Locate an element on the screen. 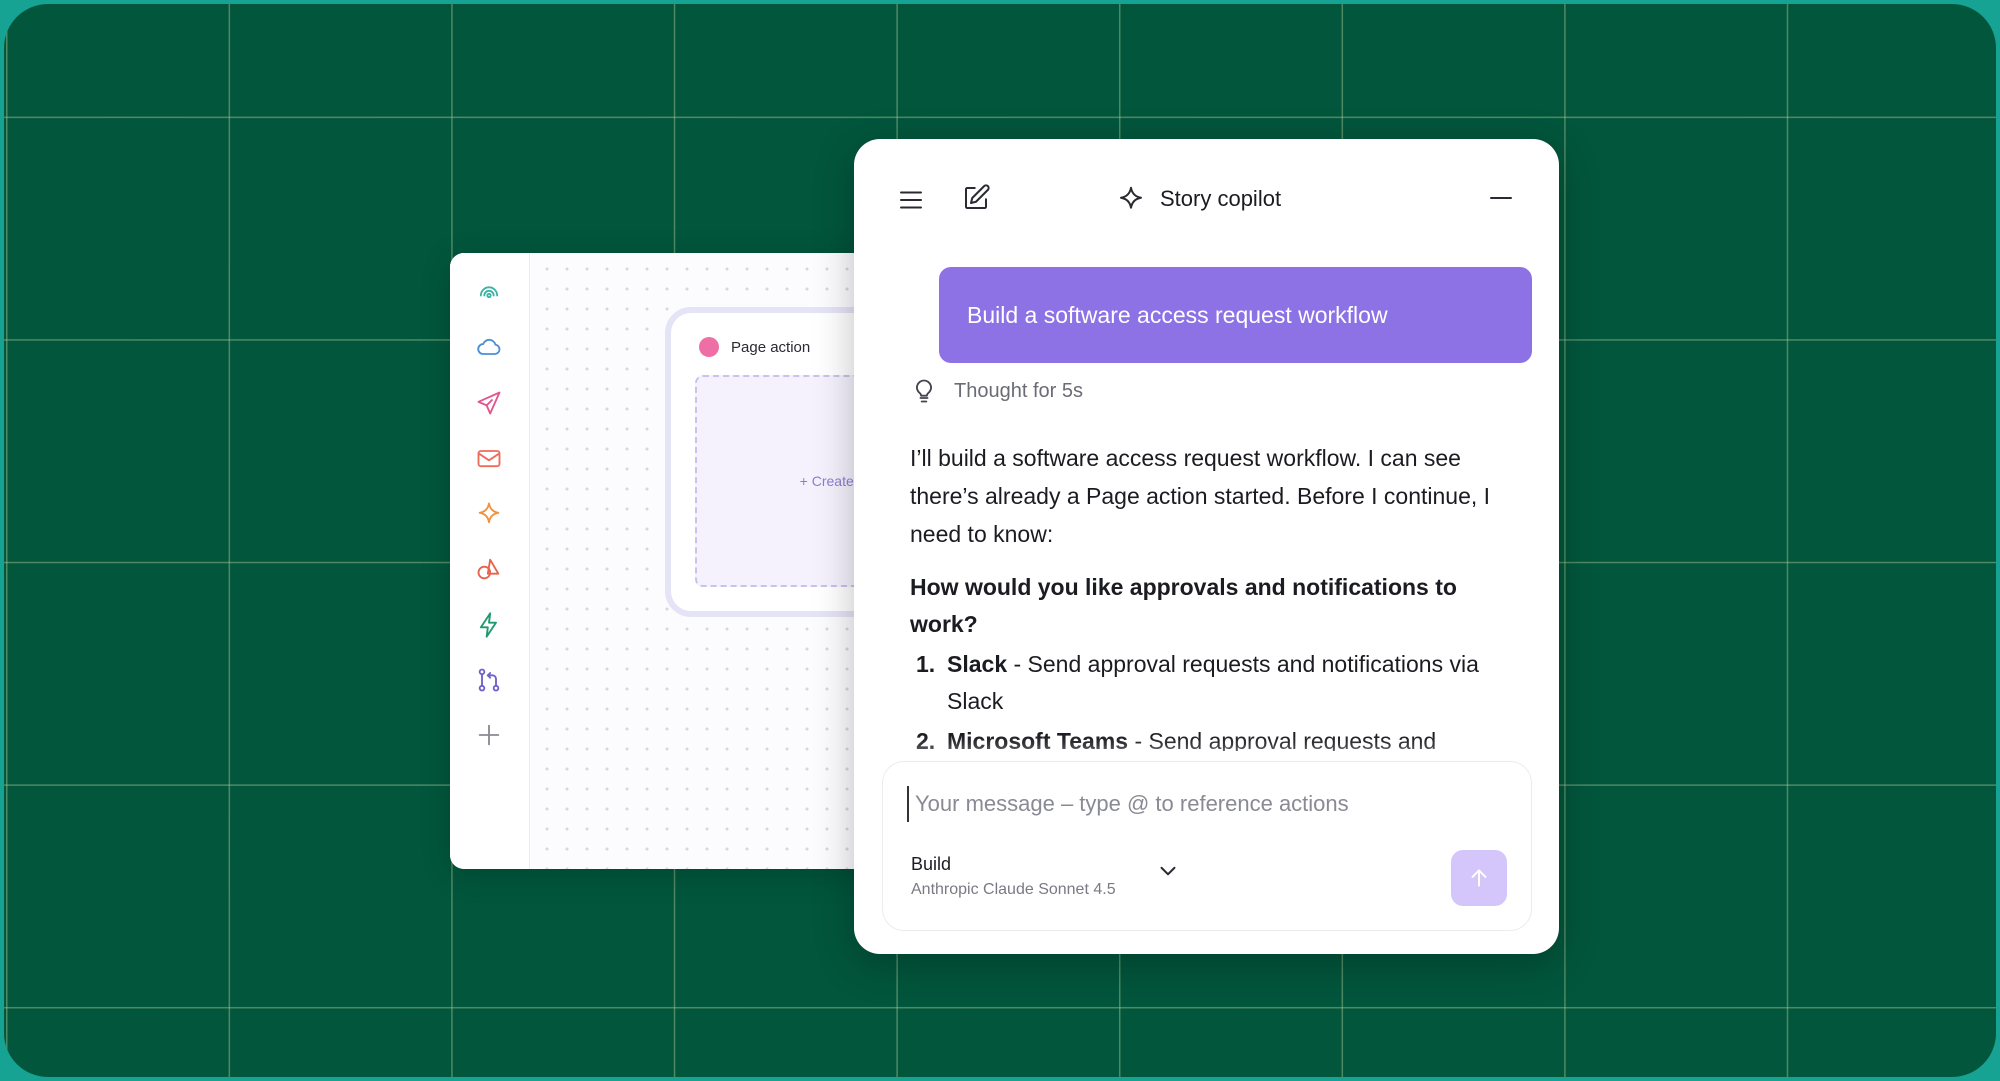  mode-label: Build is located at coordinates (931, 864).